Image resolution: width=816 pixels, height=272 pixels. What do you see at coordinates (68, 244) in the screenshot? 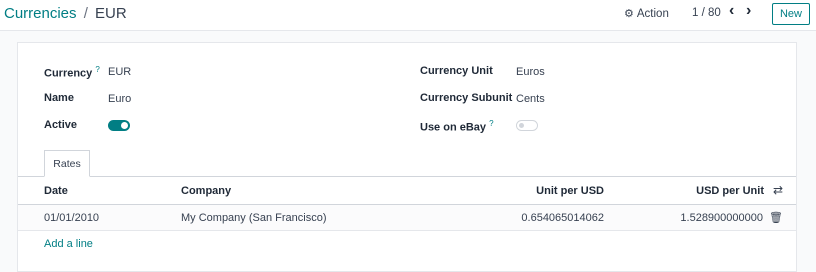
I see `add-line-link: Add a line` at bounding box center [68, 244].